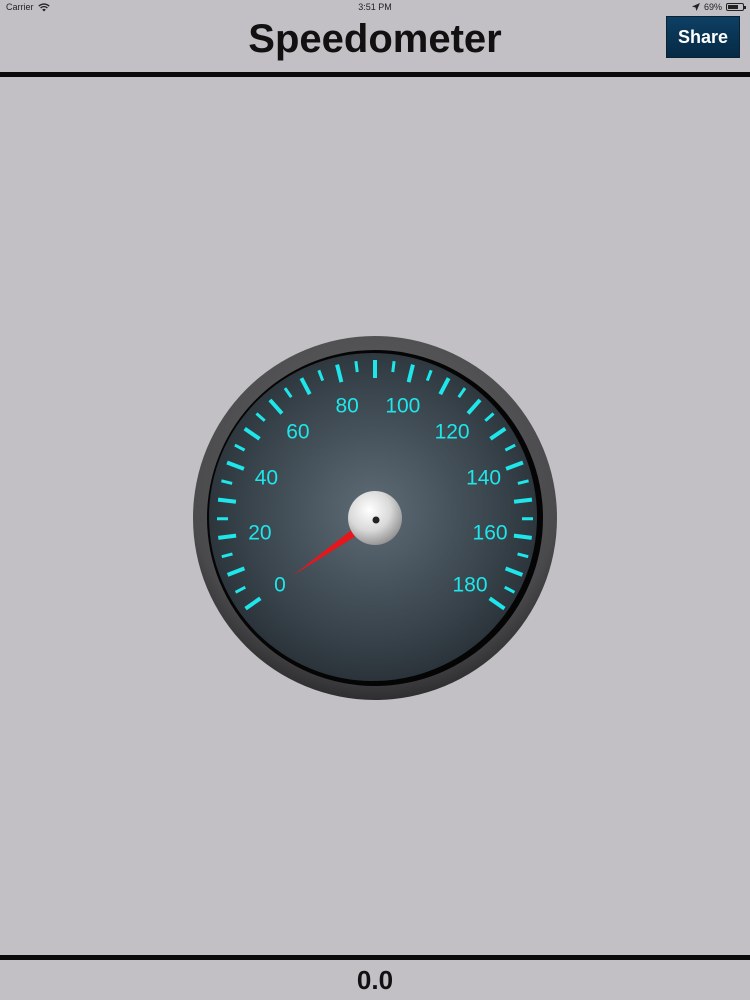  What do you see at coordinates (469, 585) in the screenshot?
I see `gauge-label-180: 180` at bounding box center [469, 585].